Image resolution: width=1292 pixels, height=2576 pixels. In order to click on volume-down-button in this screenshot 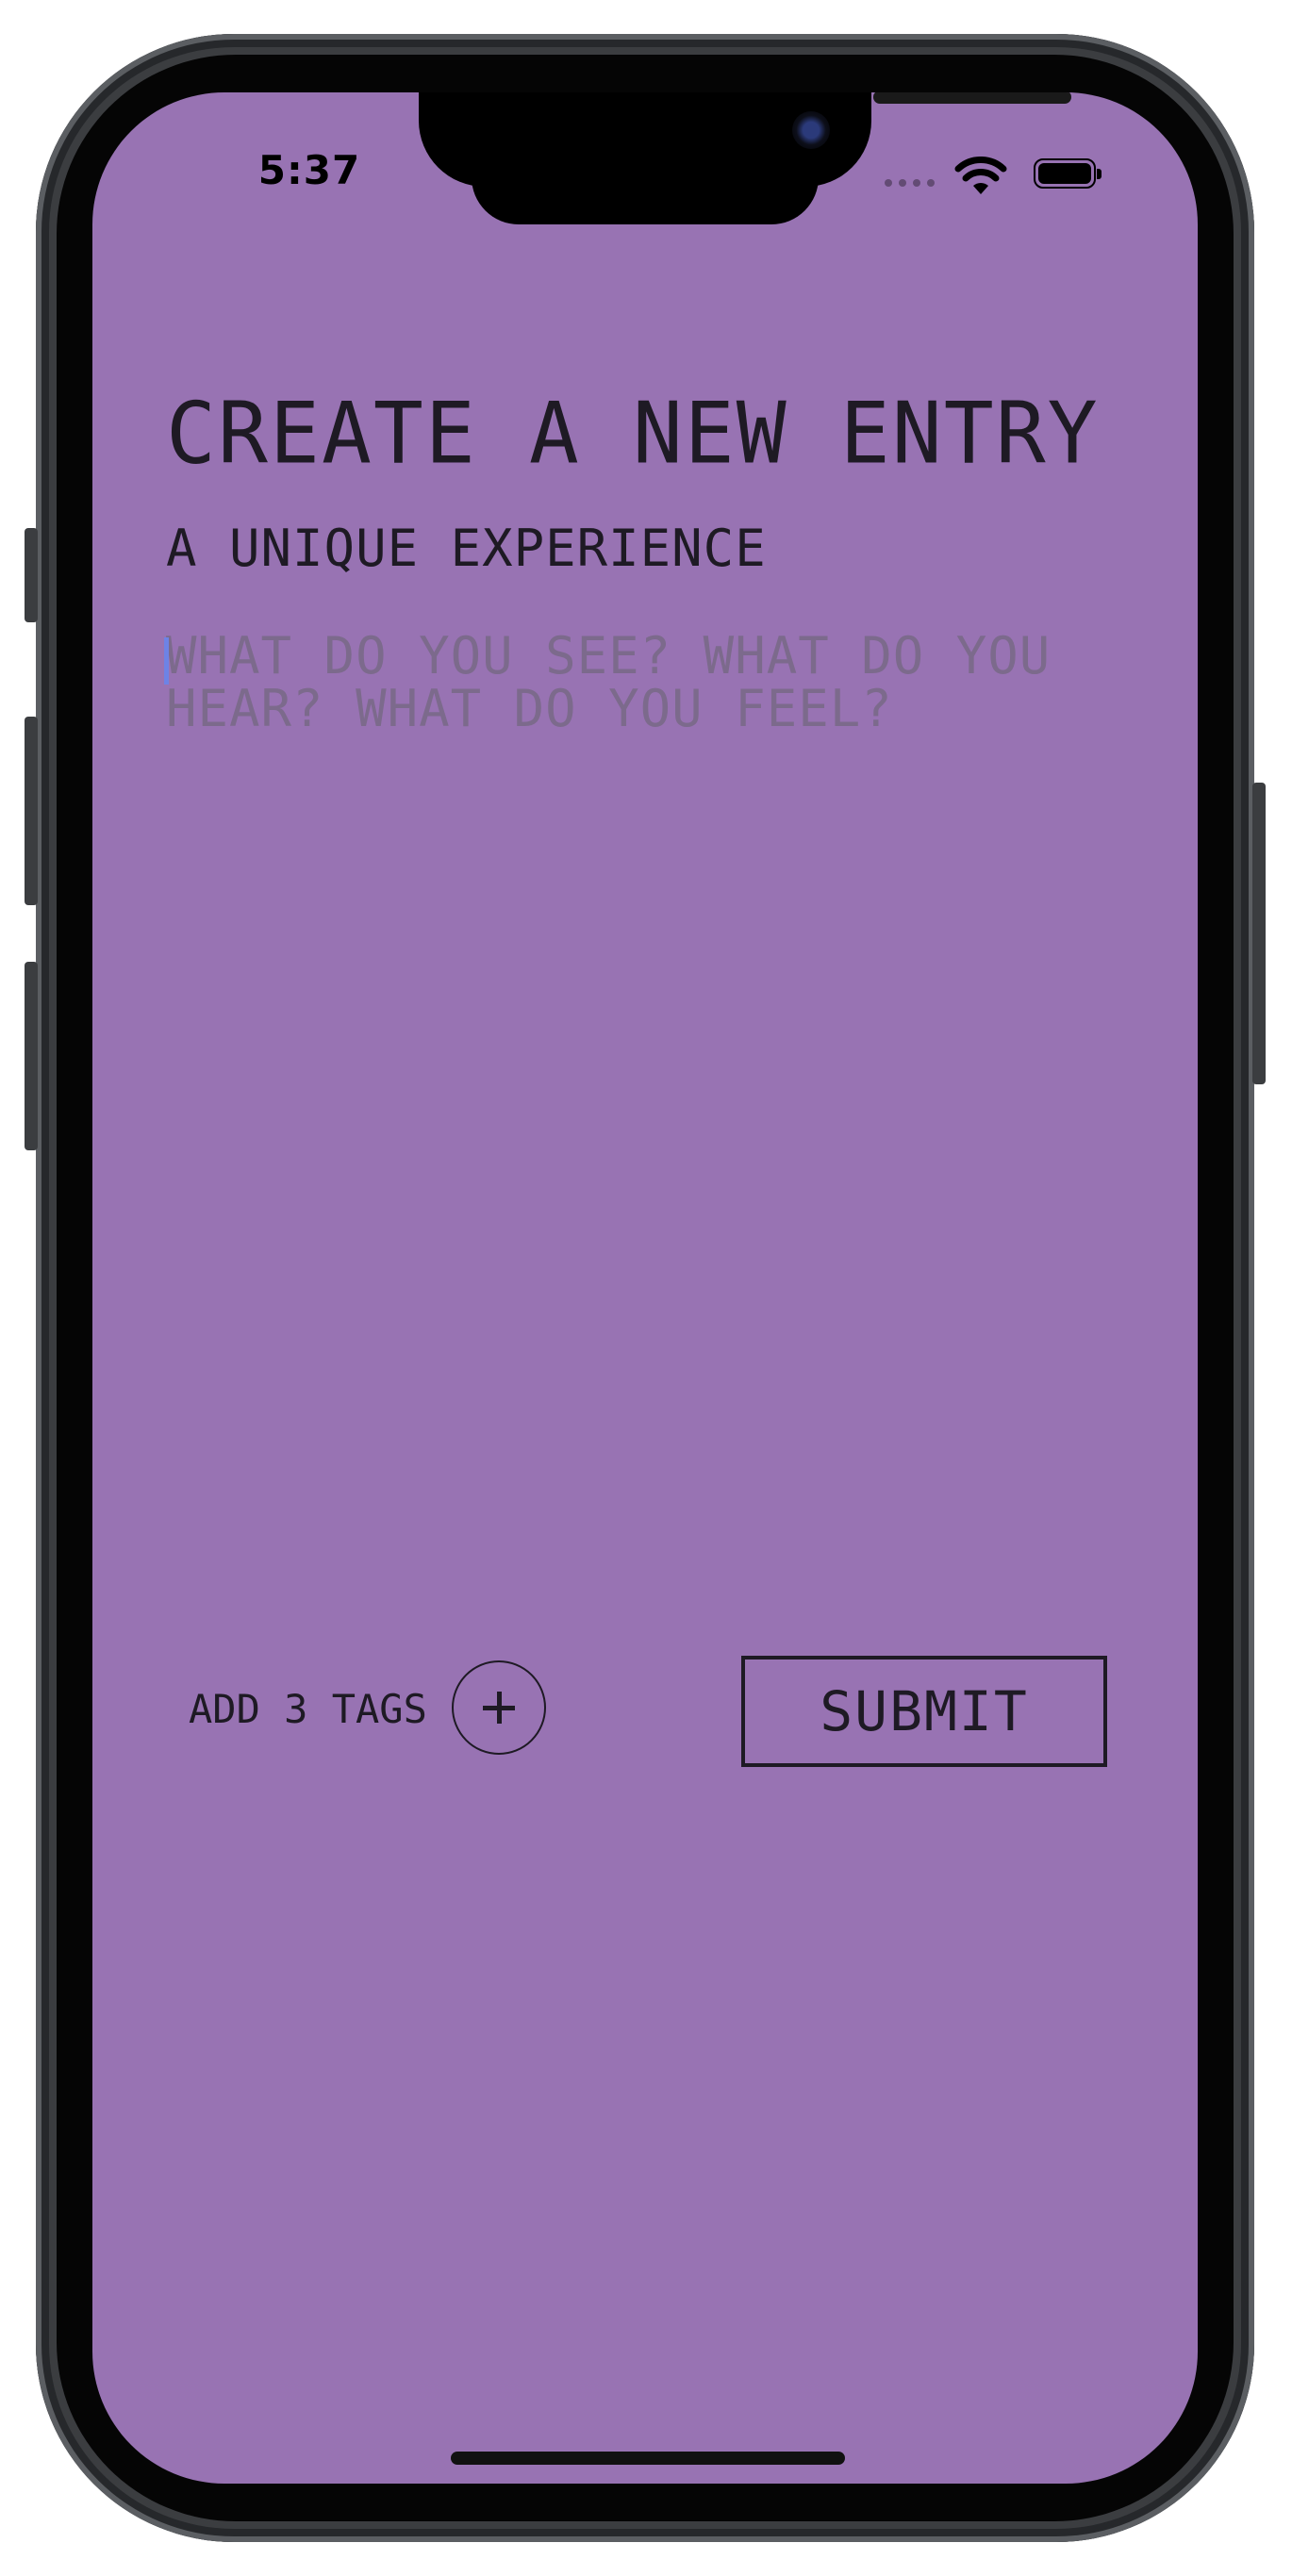, I will do `click(32, 1056)`.